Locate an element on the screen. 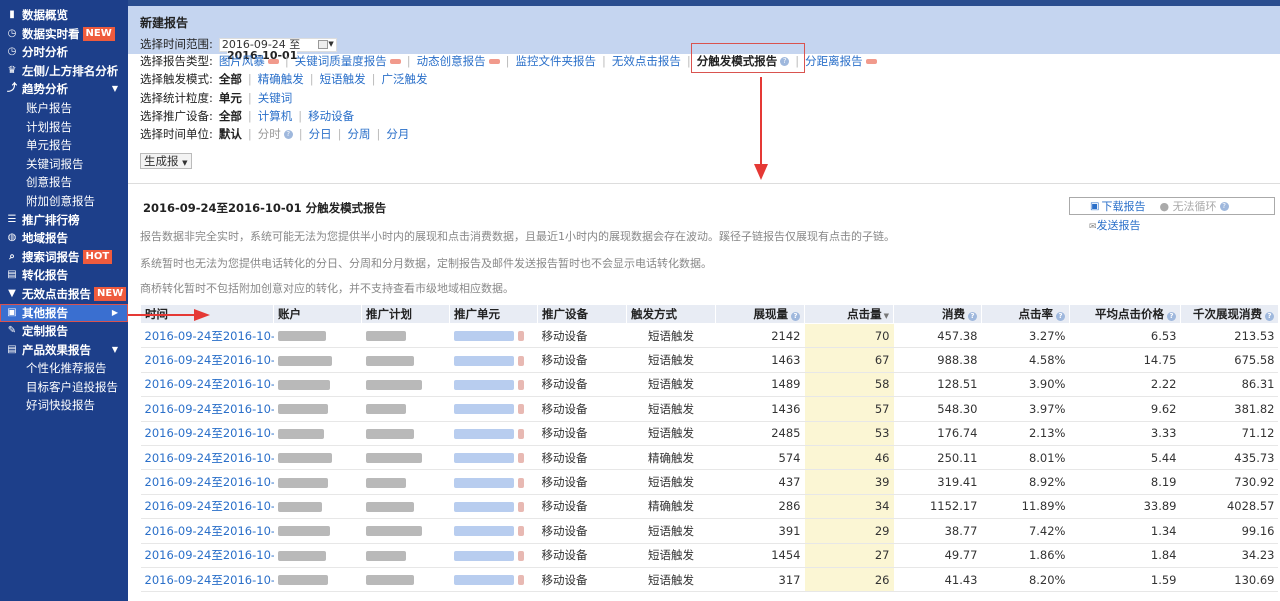 This screenshot has height=601, width=1280. device-row: 选择推广设备: 全部 | 计算机 | 移动设备 is located at coordinates (247, 116).